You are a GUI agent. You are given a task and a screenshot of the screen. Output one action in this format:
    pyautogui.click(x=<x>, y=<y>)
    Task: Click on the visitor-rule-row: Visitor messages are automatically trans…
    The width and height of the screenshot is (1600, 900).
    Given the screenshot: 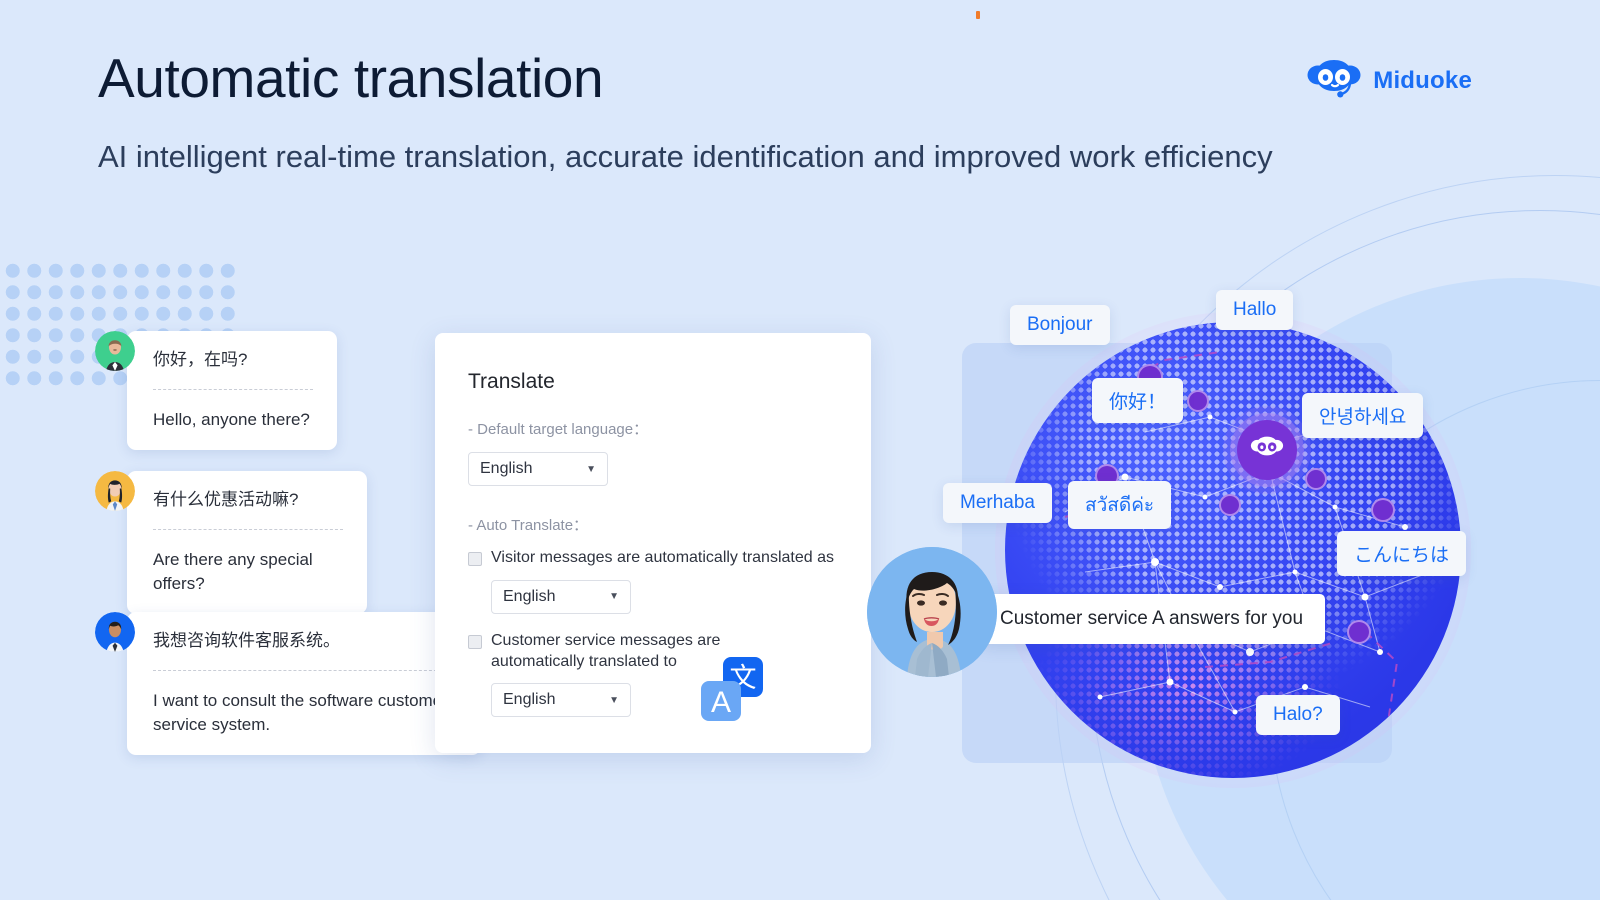 What is the action you would take?
    pyautogui.click(x=653, y=558)
    